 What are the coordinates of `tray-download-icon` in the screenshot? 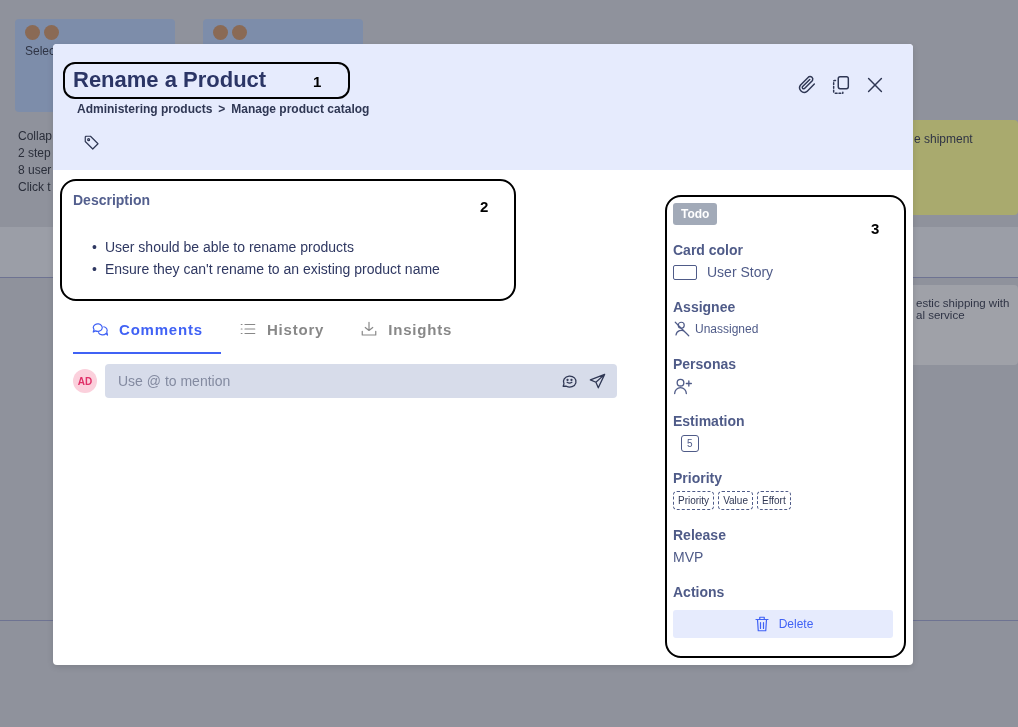 It's located at (369, 329).